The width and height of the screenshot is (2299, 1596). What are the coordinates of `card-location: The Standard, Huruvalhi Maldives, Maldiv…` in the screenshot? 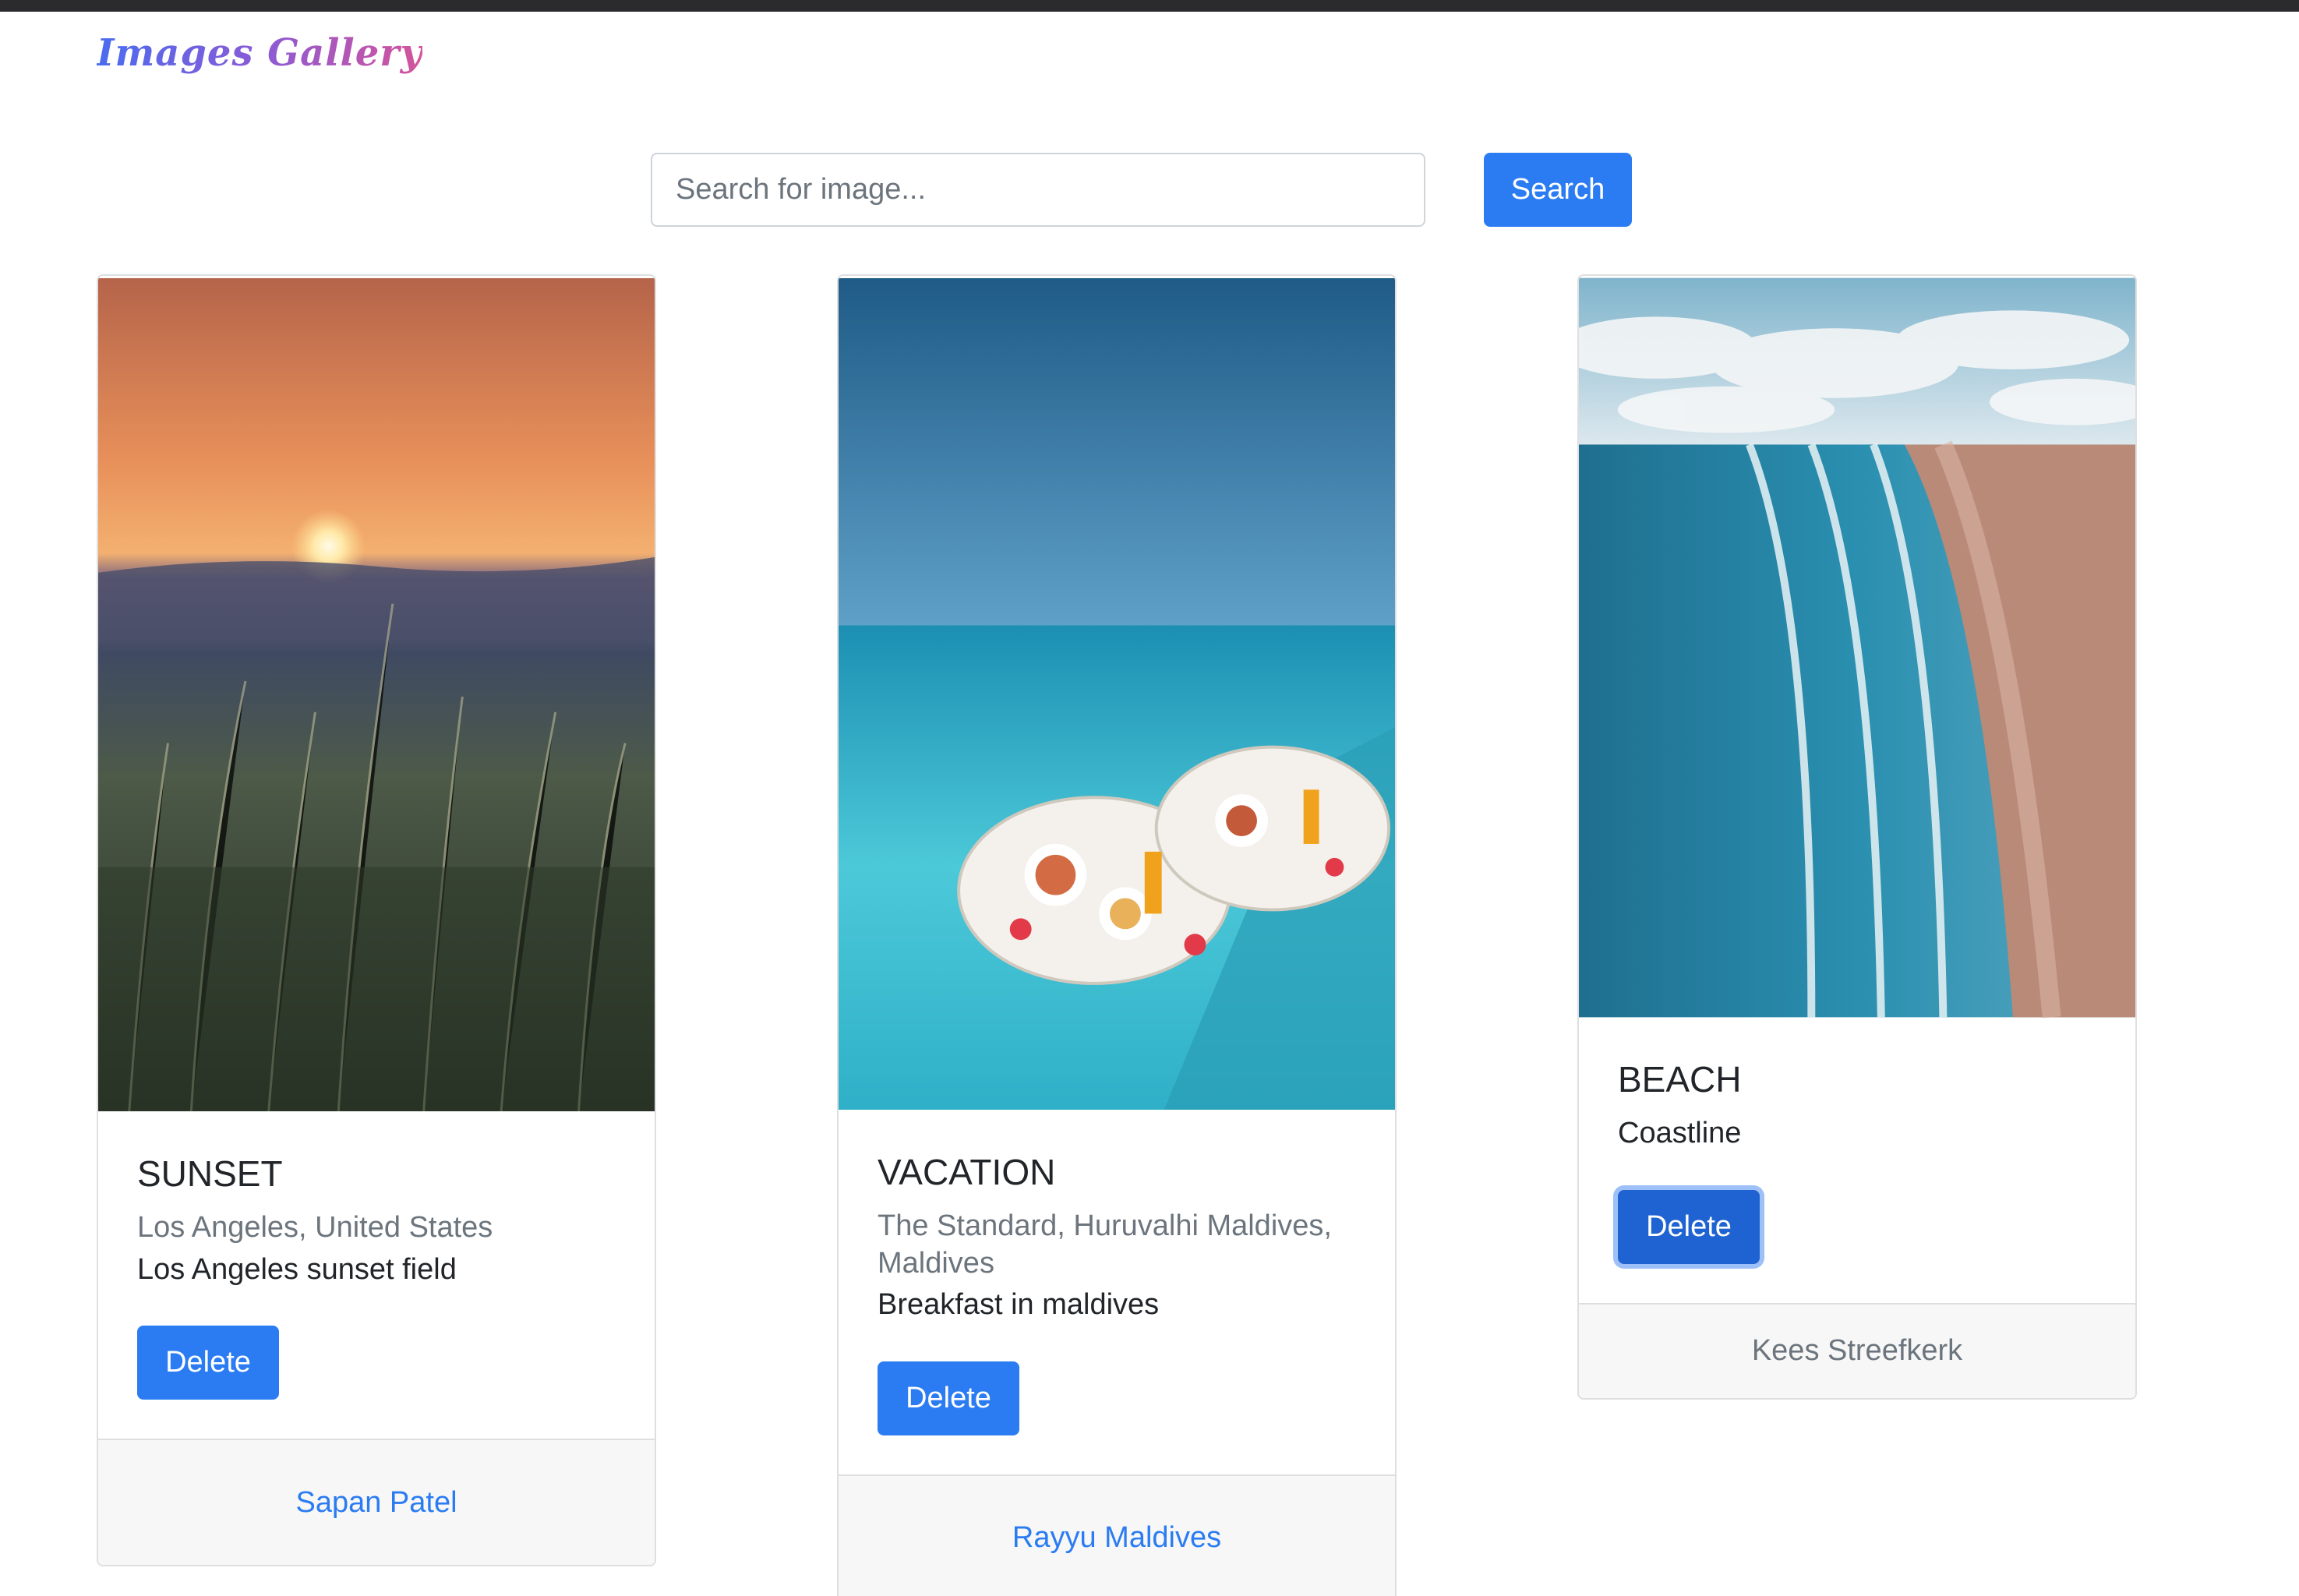 It's located at (1105, 1244).